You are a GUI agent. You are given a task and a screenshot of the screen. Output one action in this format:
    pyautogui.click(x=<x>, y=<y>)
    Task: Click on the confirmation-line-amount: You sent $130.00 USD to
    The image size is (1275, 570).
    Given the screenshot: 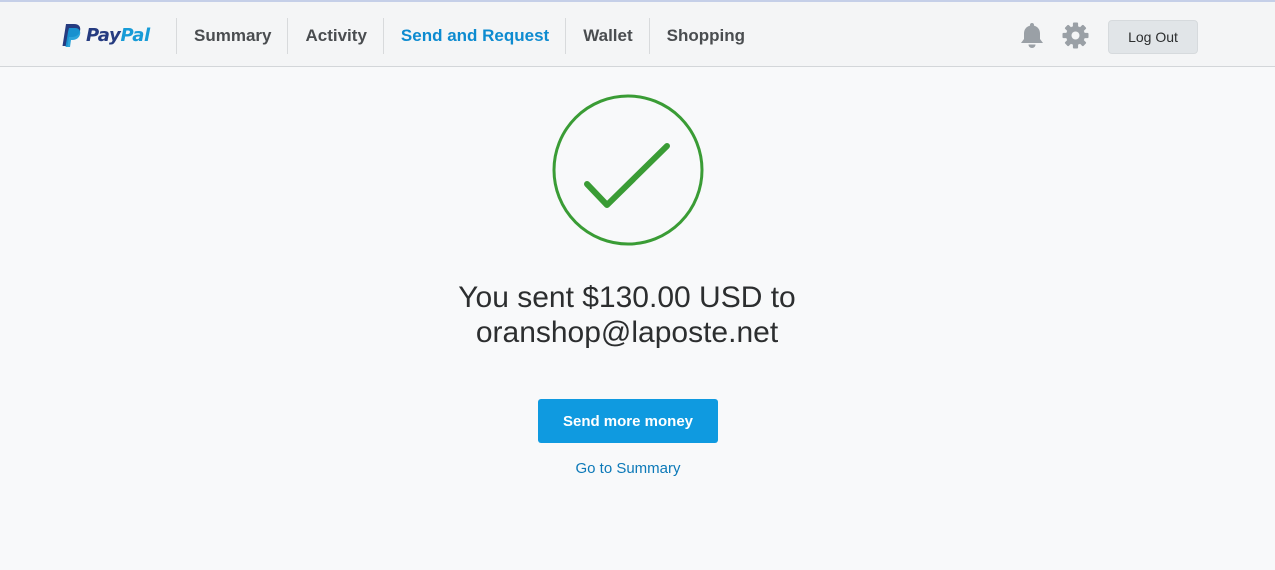 What is the action you would take?
    pyautogui.click(x=627, y=297)
    